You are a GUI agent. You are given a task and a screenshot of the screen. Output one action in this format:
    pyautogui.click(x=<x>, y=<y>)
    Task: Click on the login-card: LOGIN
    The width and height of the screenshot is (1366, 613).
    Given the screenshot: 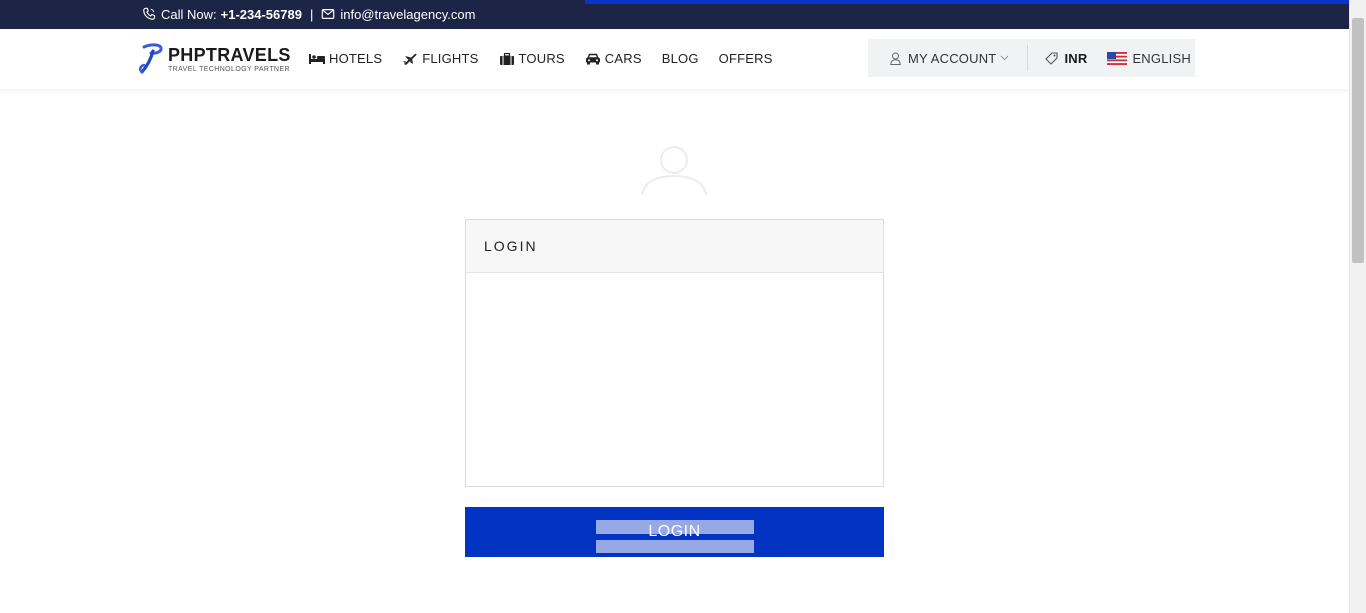 What is the action you would take?
    pyautogui.click(x=674, y=353)
    